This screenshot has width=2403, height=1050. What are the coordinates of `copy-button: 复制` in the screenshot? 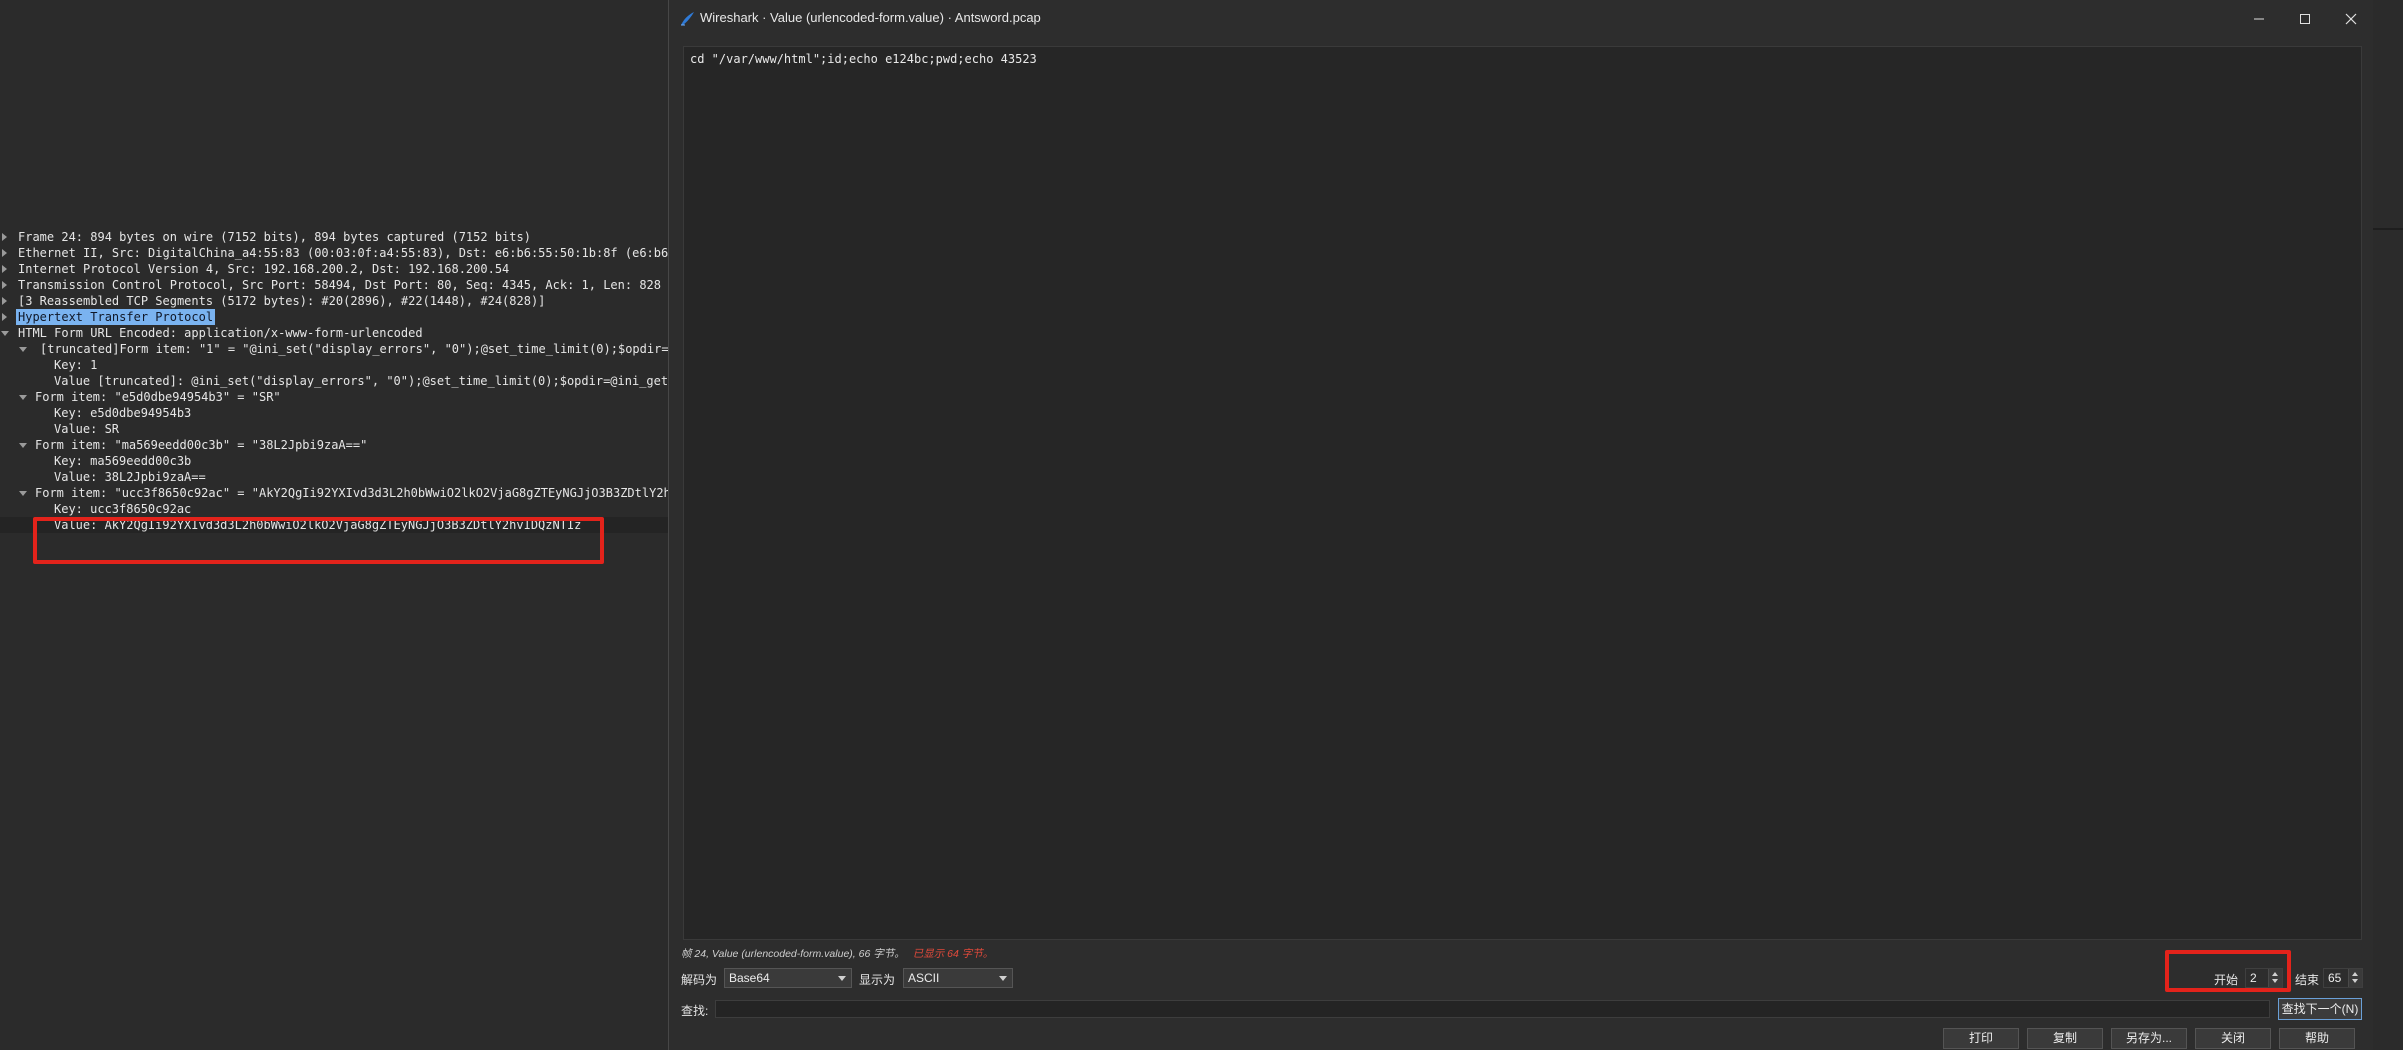 It's located at (2065, 1038).